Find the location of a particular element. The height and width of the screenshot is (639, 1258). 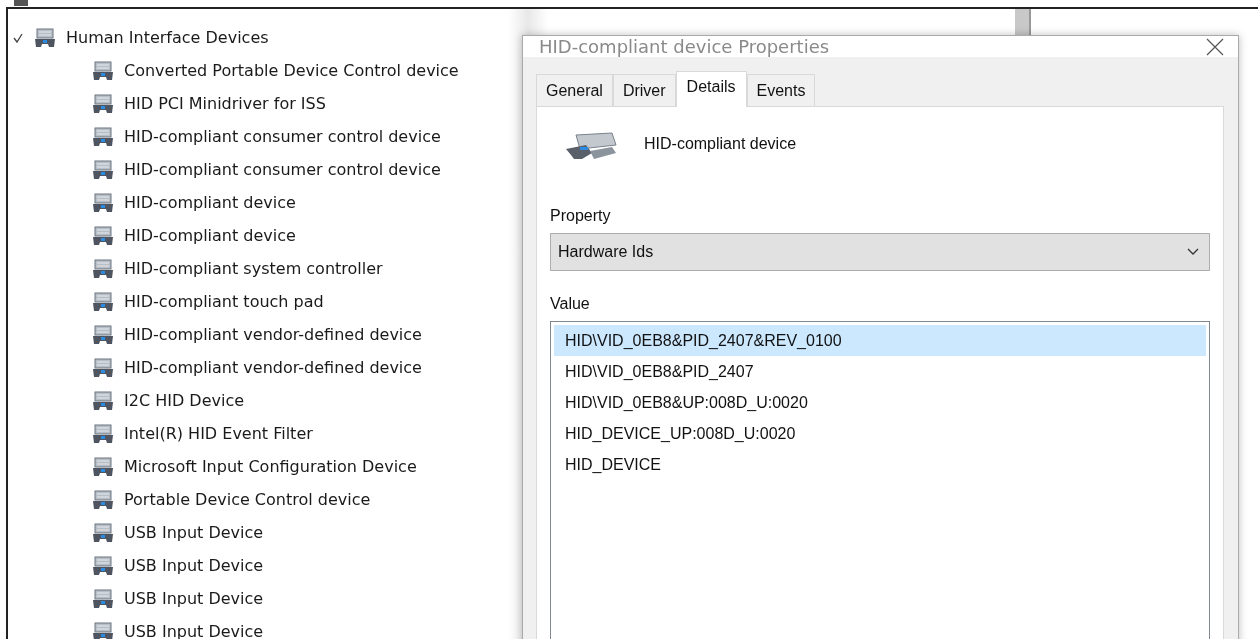

list-item: HID_DEVICE_UP:008D_U:0020 is located at coordinates (880, 433).